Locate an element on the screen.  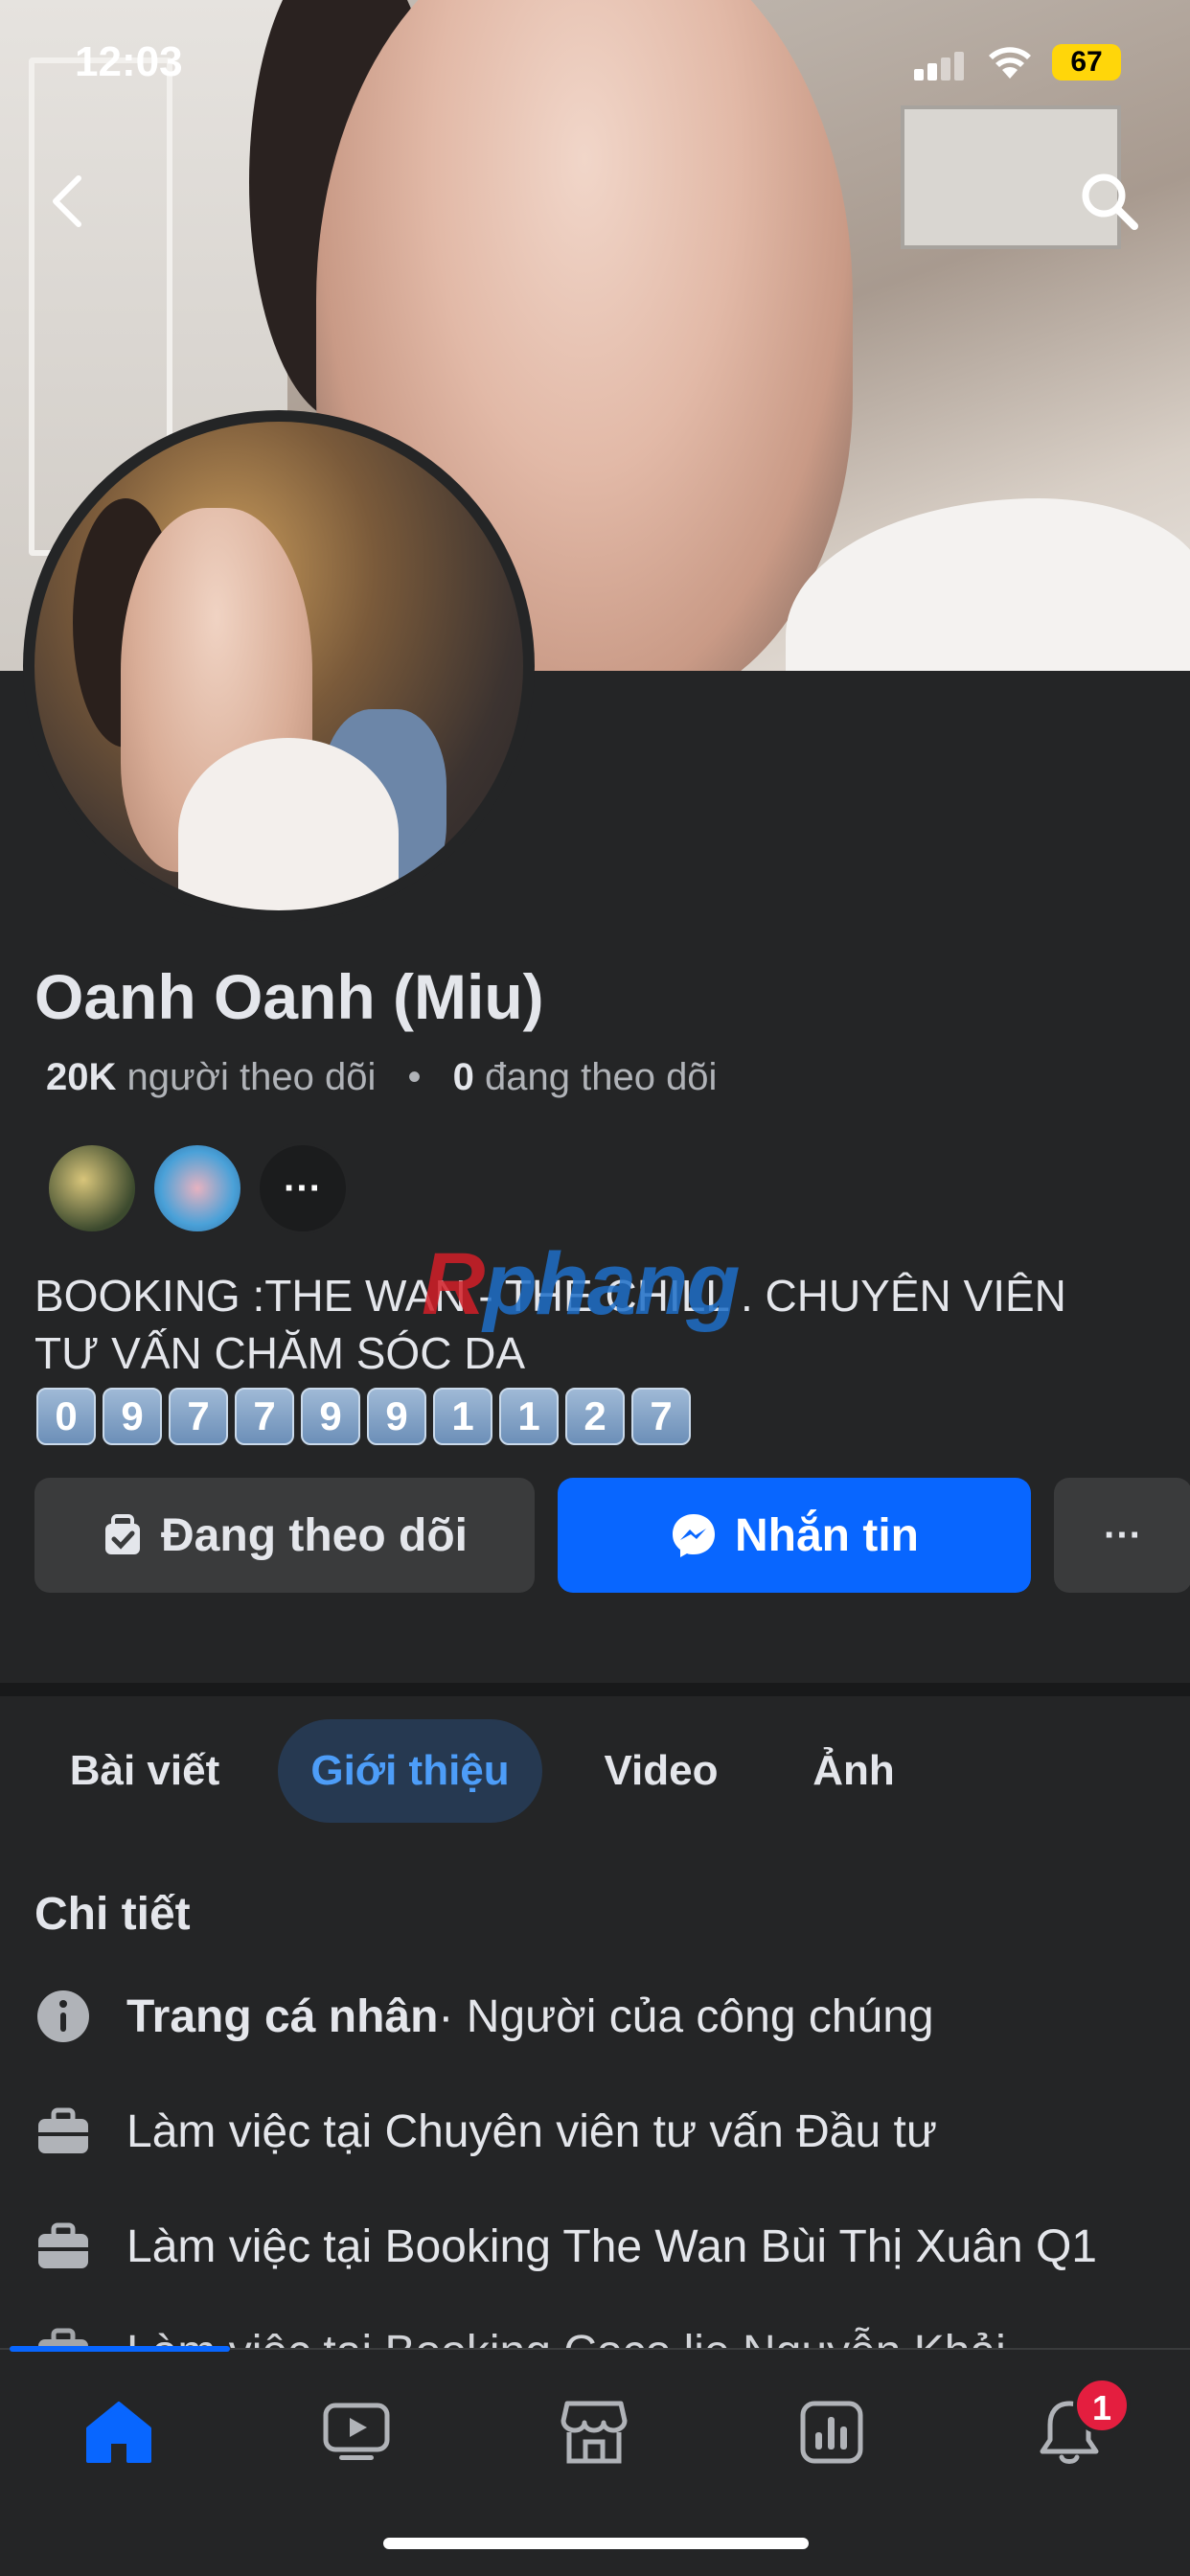
search-icon is located at coordinates (1110, 201).